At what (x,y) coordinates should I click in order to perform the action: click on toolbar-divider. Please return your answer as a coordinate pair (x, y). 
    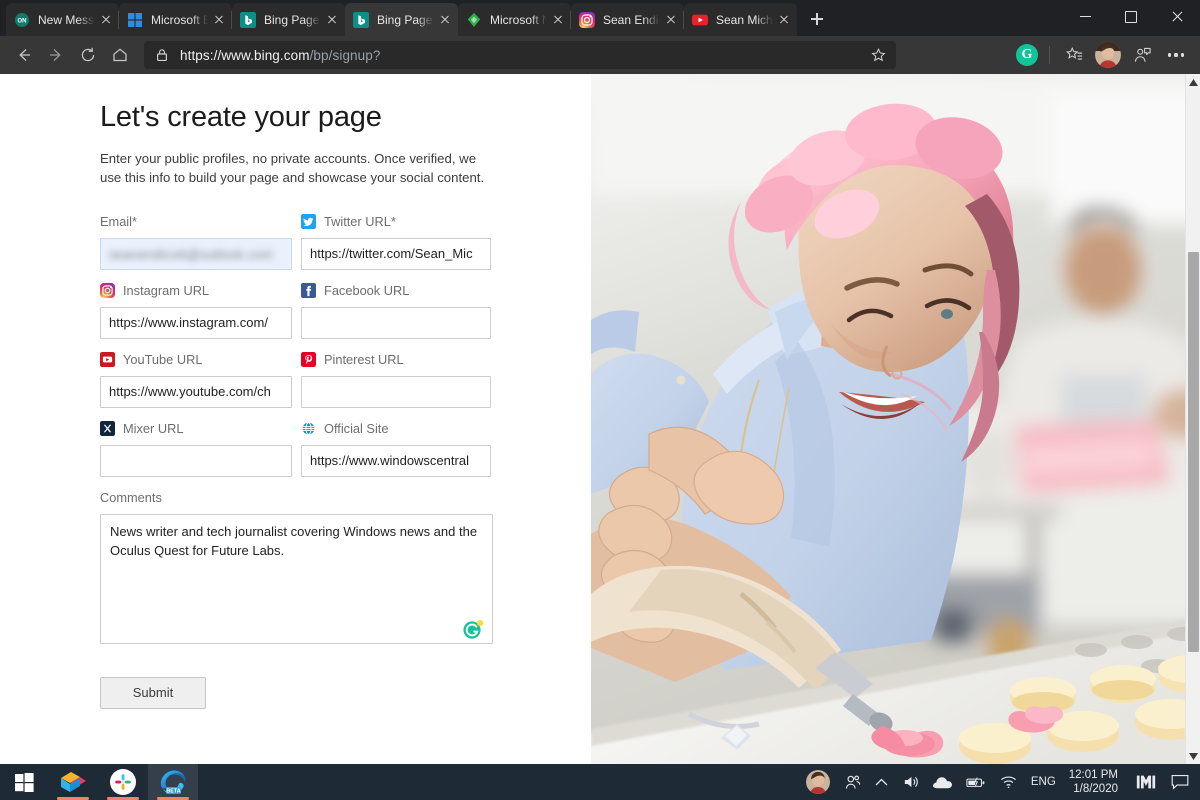
    Looking at the image, I should click on (1049, 55).